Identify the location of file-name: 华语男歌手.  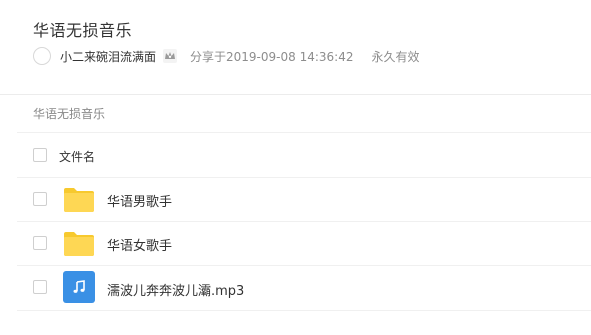
(139, 200).